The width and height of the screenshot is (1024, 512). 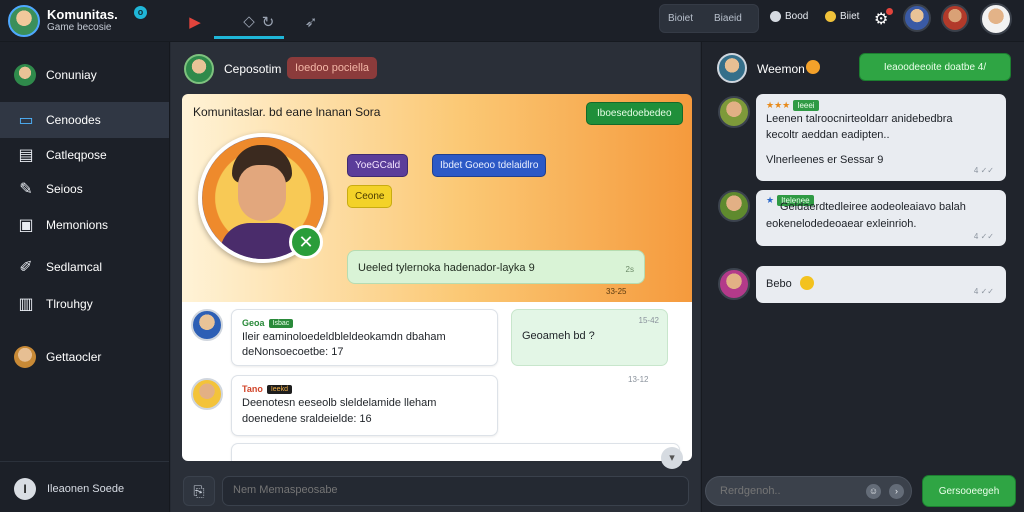 What do you see at coordinates (64, 189) in the screenshot?
I see `sidebar-item-label: Seioos` at bounding box center [64, 189].